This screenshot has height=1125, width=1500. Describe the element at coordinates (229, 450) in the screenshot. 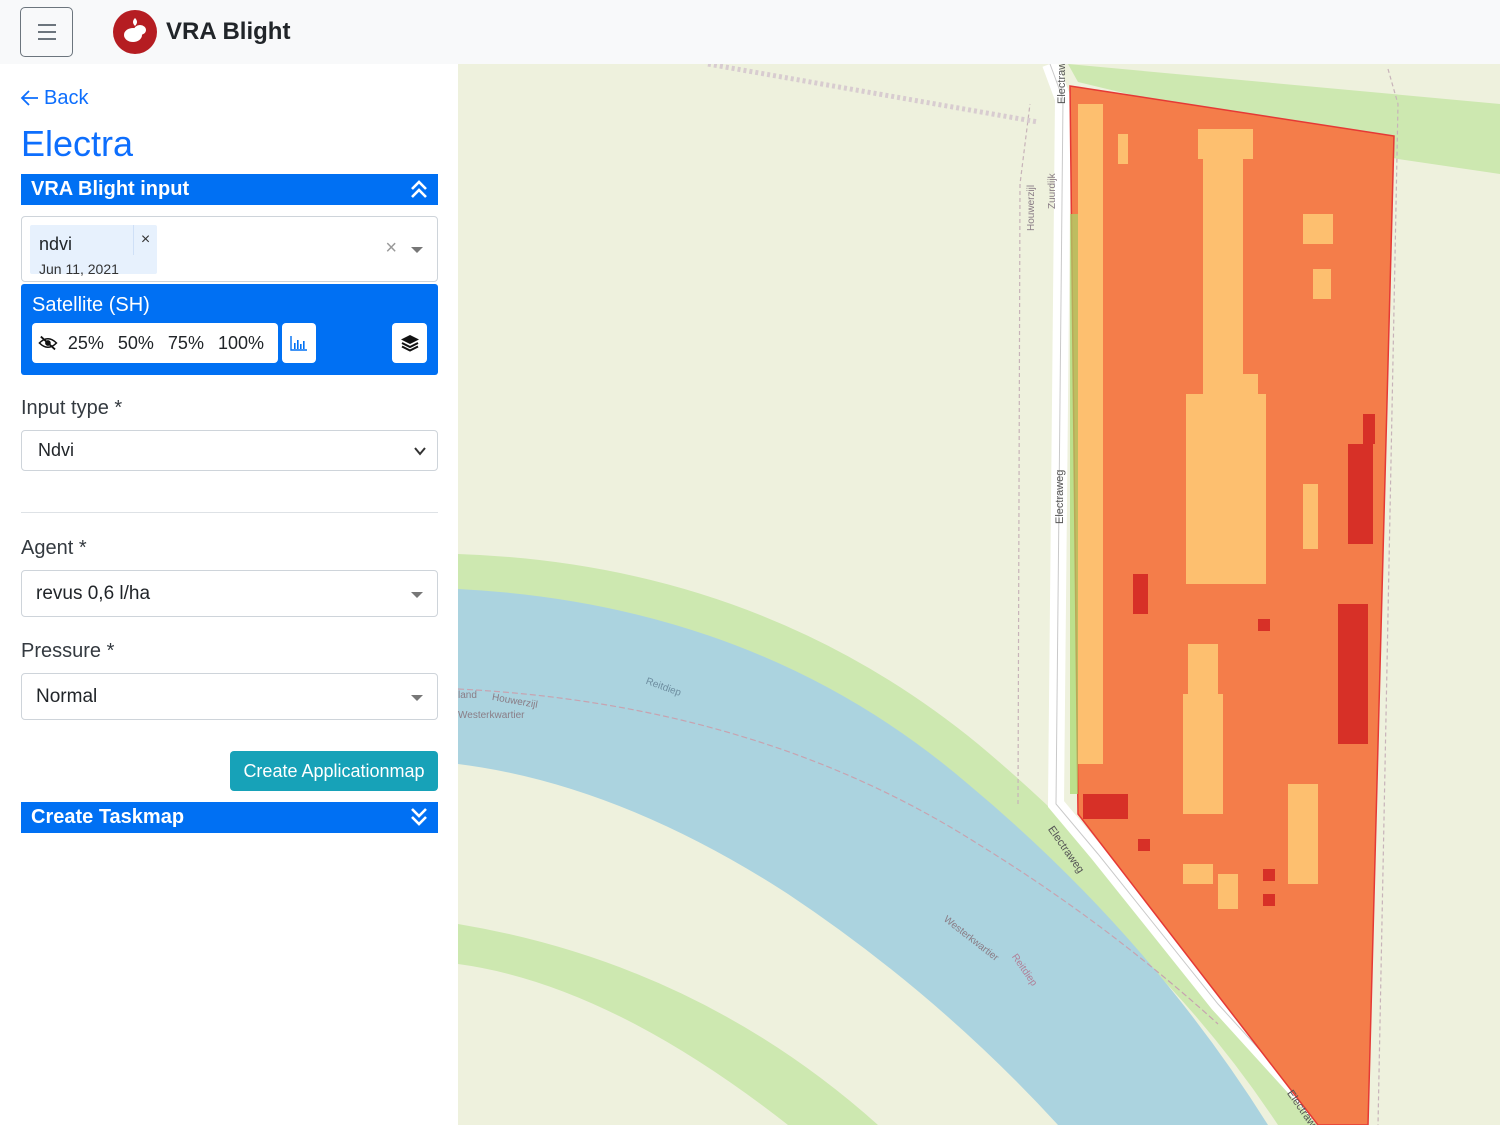

I see `input-type-select: Ndvi` at that location.